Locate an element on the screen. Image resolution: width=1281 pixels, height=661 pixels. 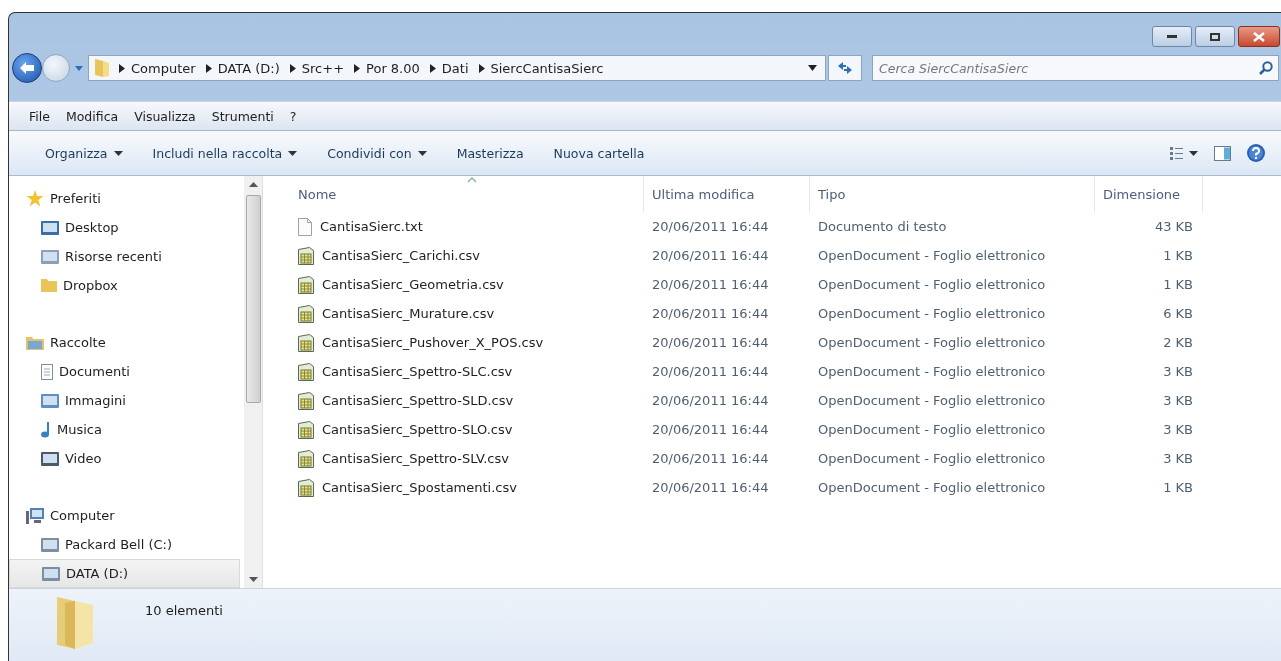
sidebar-item: Musica is located at coordinates (124, 429).